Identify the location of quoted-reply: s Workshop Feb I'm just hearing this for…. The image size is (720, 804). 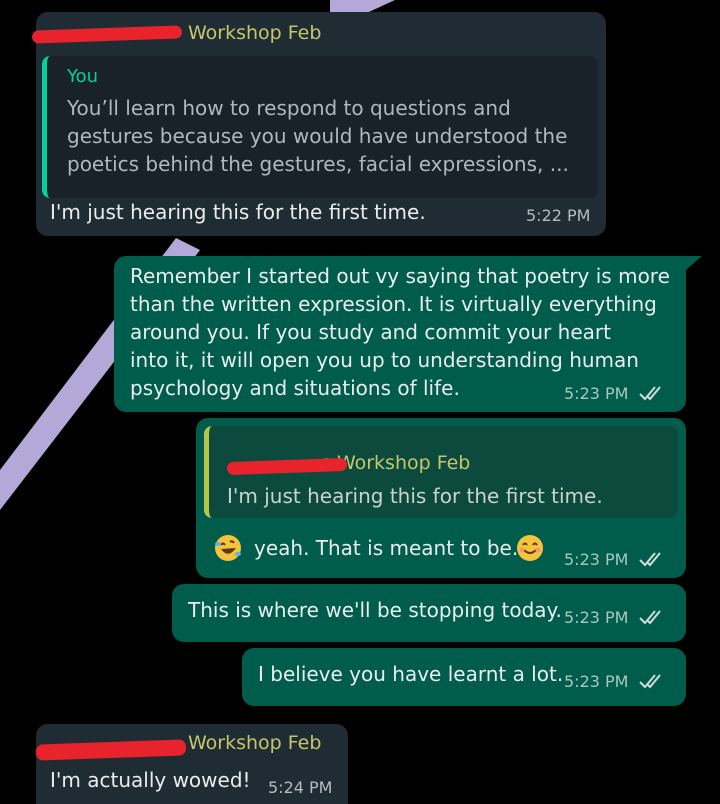
(441, 472).